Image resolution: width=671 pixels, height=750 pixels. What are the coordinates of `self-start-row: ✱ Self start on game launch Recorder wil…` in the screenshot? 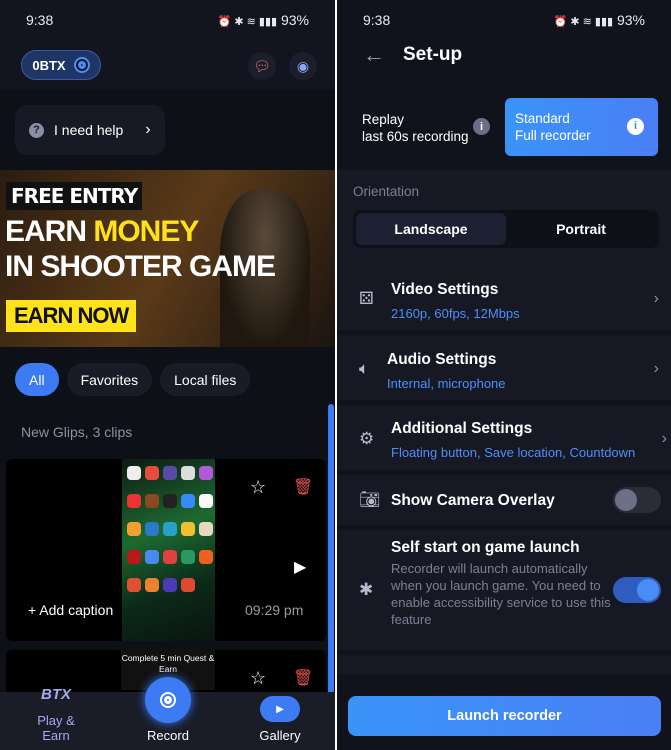 It's located at (504, 592).